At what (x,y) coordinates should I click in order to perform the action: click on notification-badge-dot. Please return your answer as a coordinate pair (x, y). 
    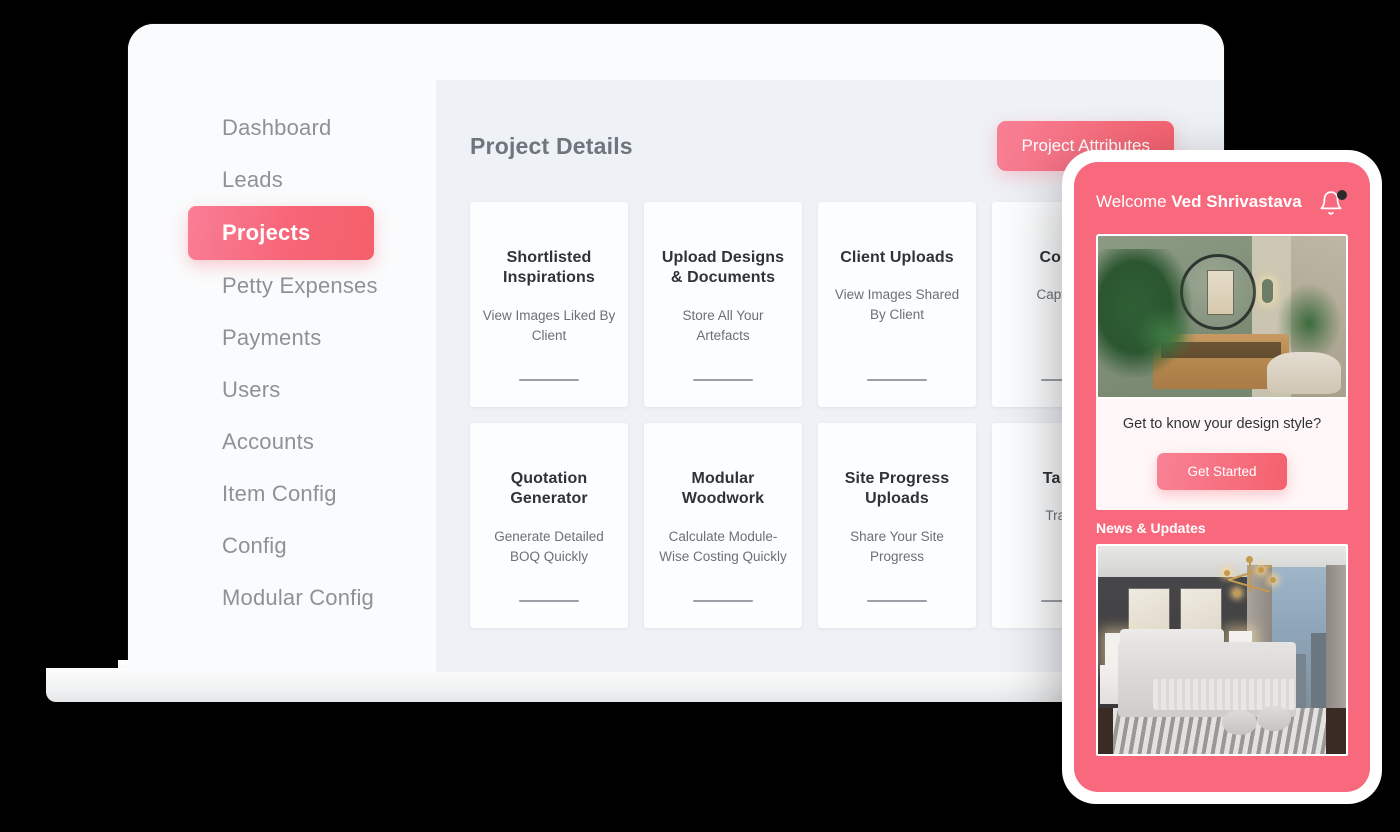
    Looking at the image, I should click on (1342, 195).